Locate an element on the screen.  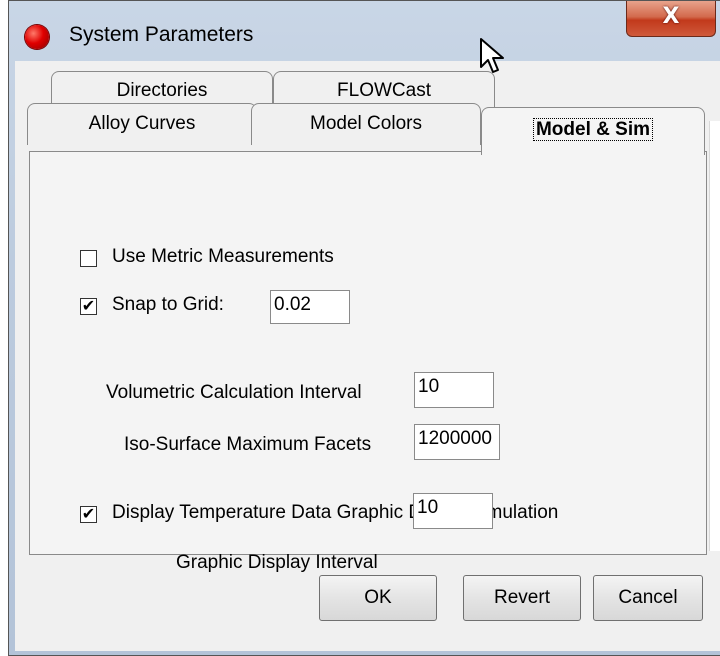
iso-surface-label: Iso-Surface Maximum Facets is located at coordinates (248, 444).